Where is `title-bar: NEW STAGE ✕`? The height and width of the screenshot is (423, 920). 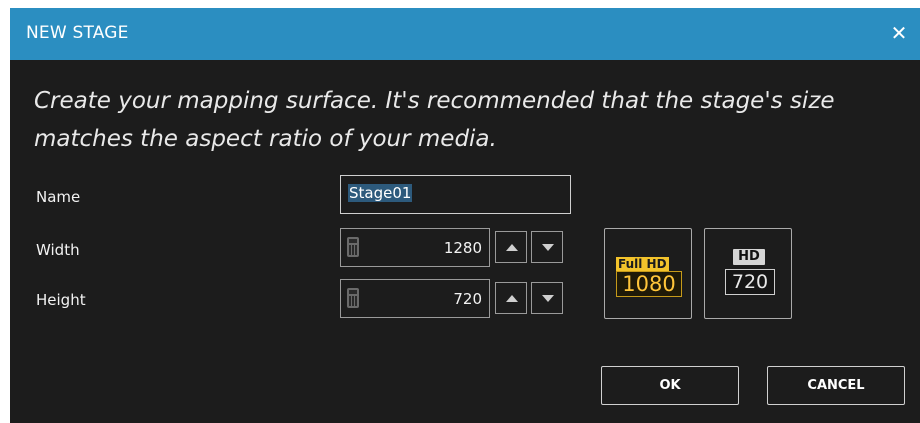 title-bar: NEW STAGE ✕ is located at coordinates (465, 34).